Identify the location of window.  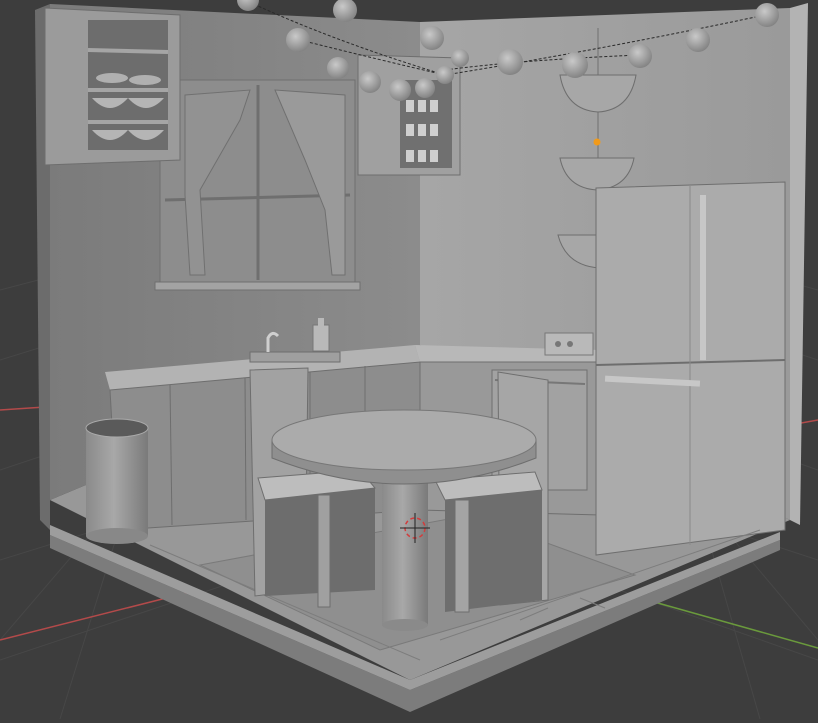
(257, 185).